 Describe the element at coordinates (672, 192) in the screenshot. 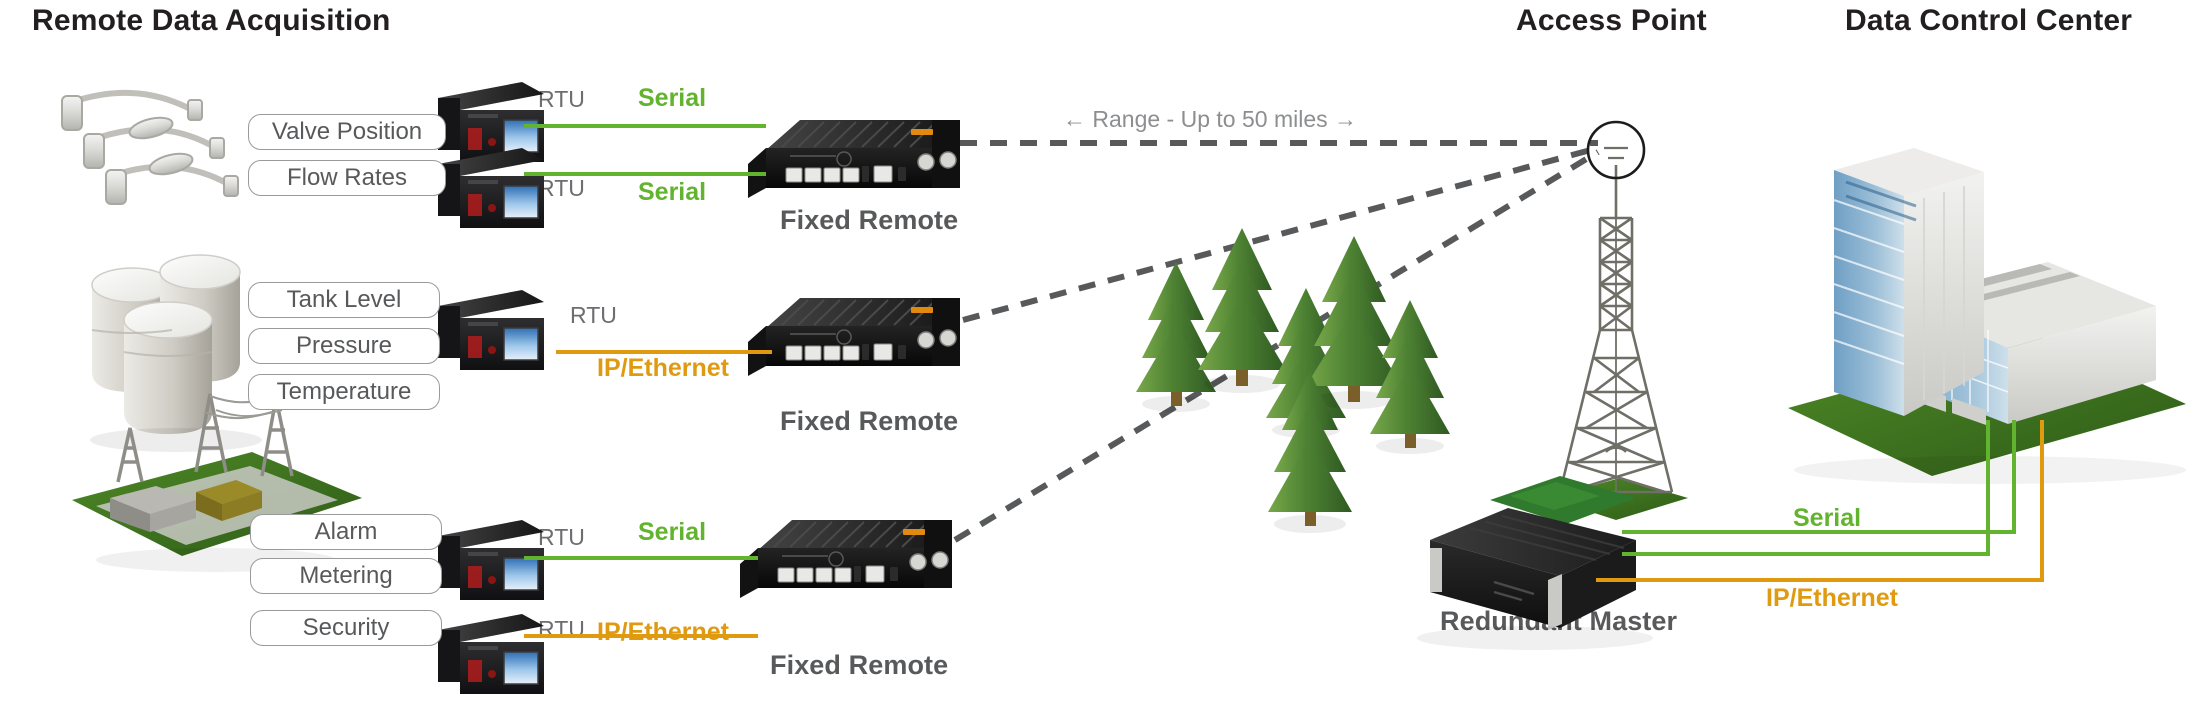

I see `link-label-serial-flow-rates: Serial` at that location.